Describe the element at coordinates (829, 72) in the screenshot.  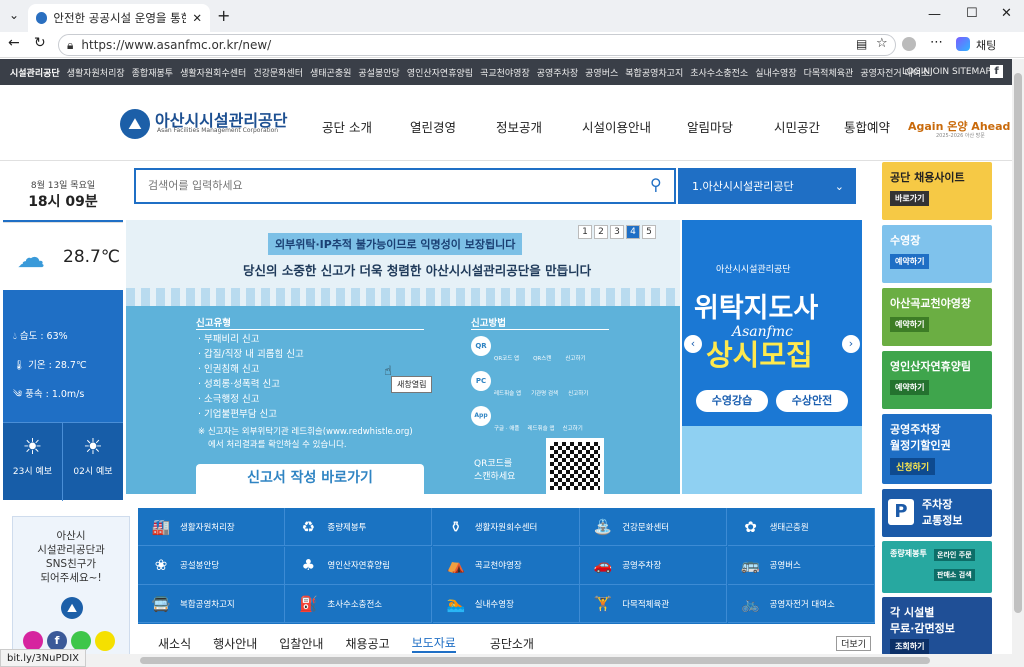
I see `topbar-item: 다목적체육관` at that location.